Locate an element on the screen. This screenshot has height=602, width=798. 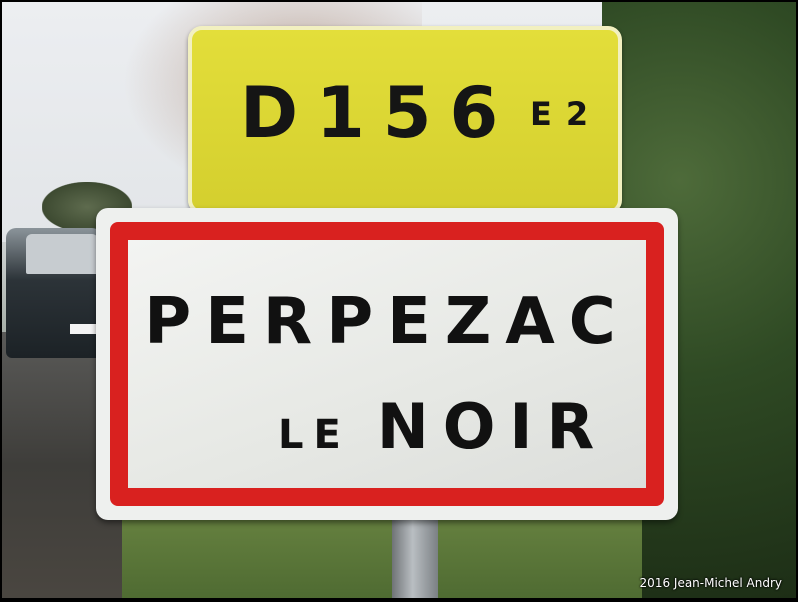
parked-car is located at coordinates (54, 293).